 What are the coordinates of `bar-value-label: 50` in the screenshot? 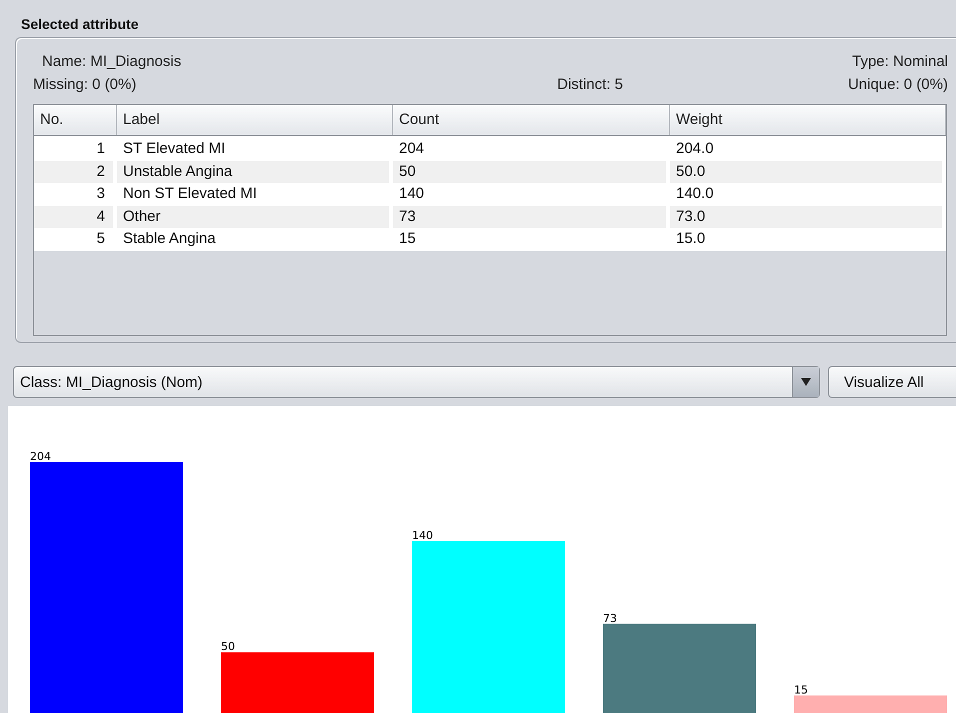 It's located at (228, 647).